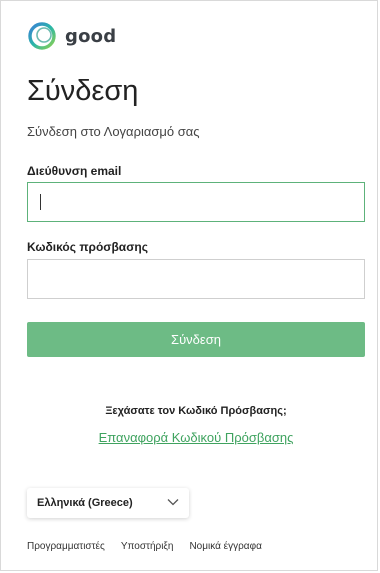 The height and width of the screenshot is (573, 380). What do you see at coordinates (196, 279) in the screenshot?
I see `password-field` at bounding box center [196, 279].